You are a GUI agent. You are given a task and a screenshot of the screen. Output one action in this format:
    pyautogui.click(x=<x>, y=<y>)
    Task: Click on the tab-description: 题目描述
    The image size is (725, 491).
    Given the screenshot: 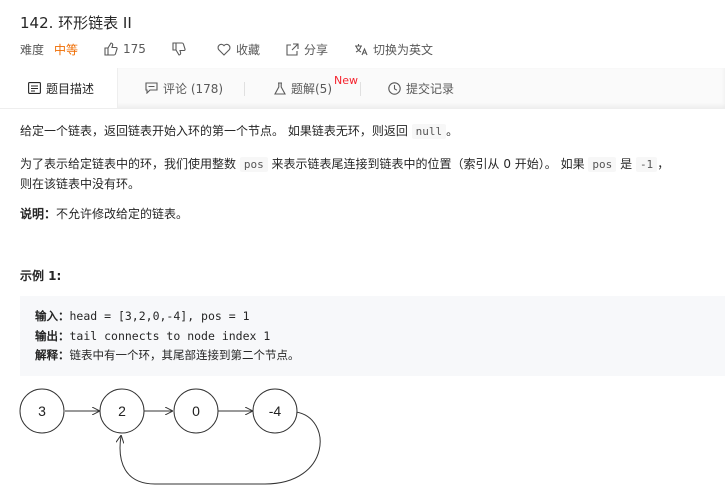 What is the action you would take?
    pyautogui.click(x=59, y=88)
    